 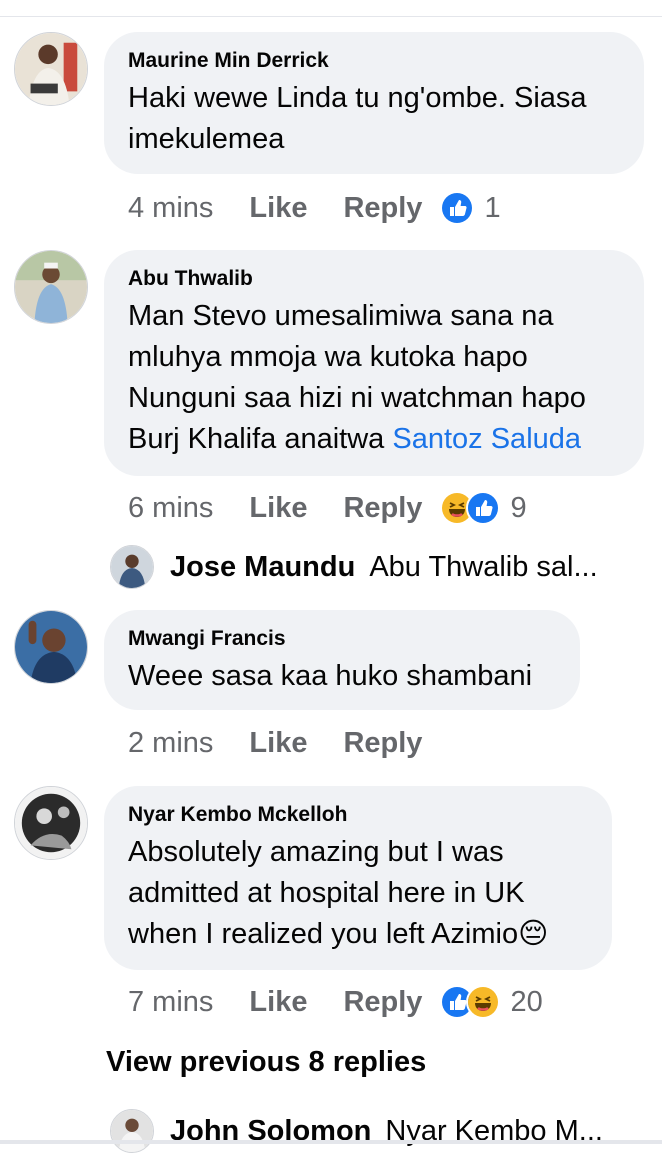 What do you see at coordinates (170, 743) in the screenshot?
I see `comment-time: 2 mins` at bounding box center [170, 743].